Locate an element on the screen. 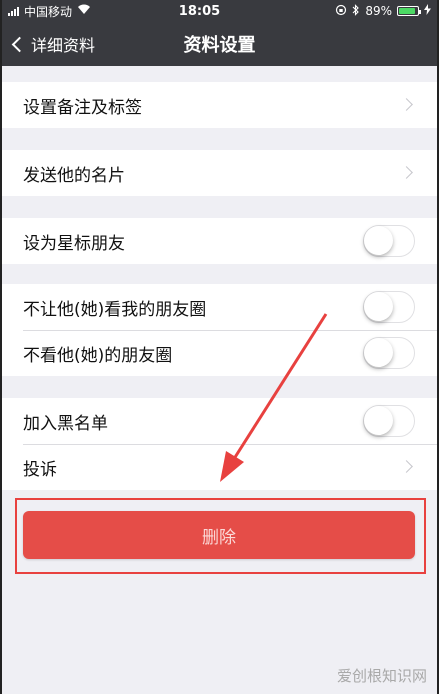 This screenshot has height=694, width=439. arrow-shaft is located at coordinates (279, 388).